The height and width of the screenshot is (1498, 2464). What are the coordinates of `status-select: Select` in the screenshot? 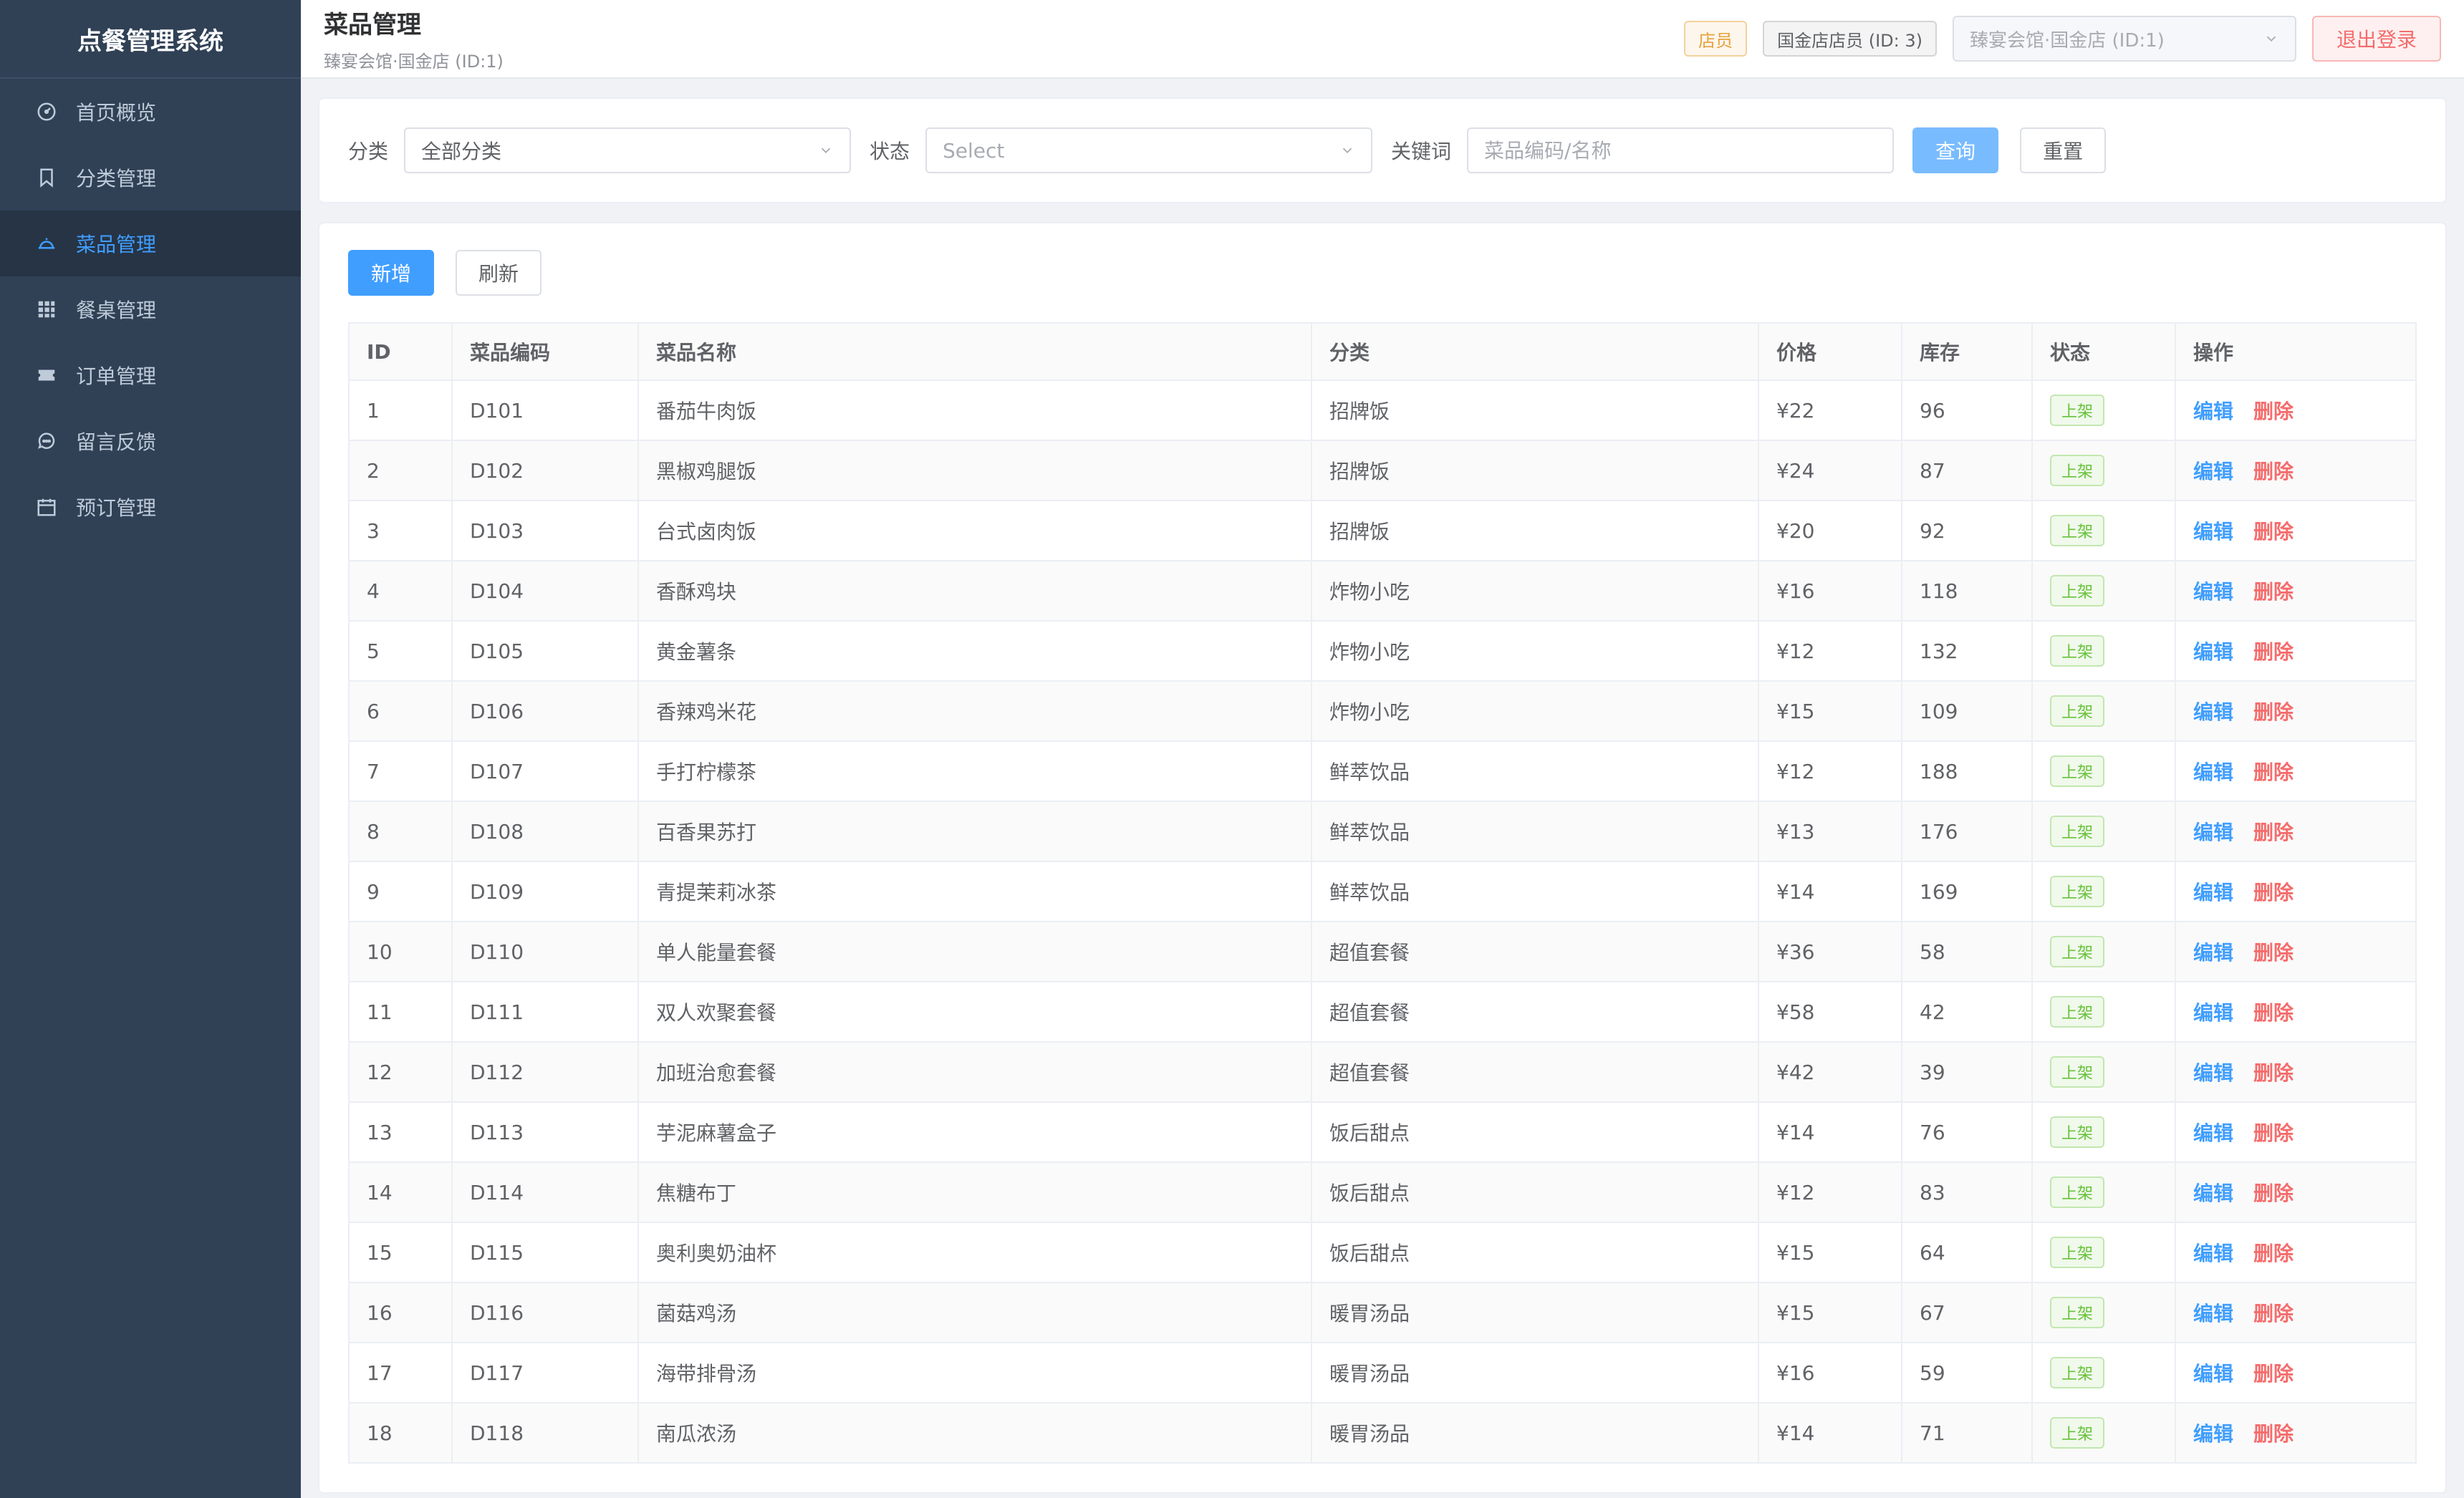 It's located at (1149, 150).